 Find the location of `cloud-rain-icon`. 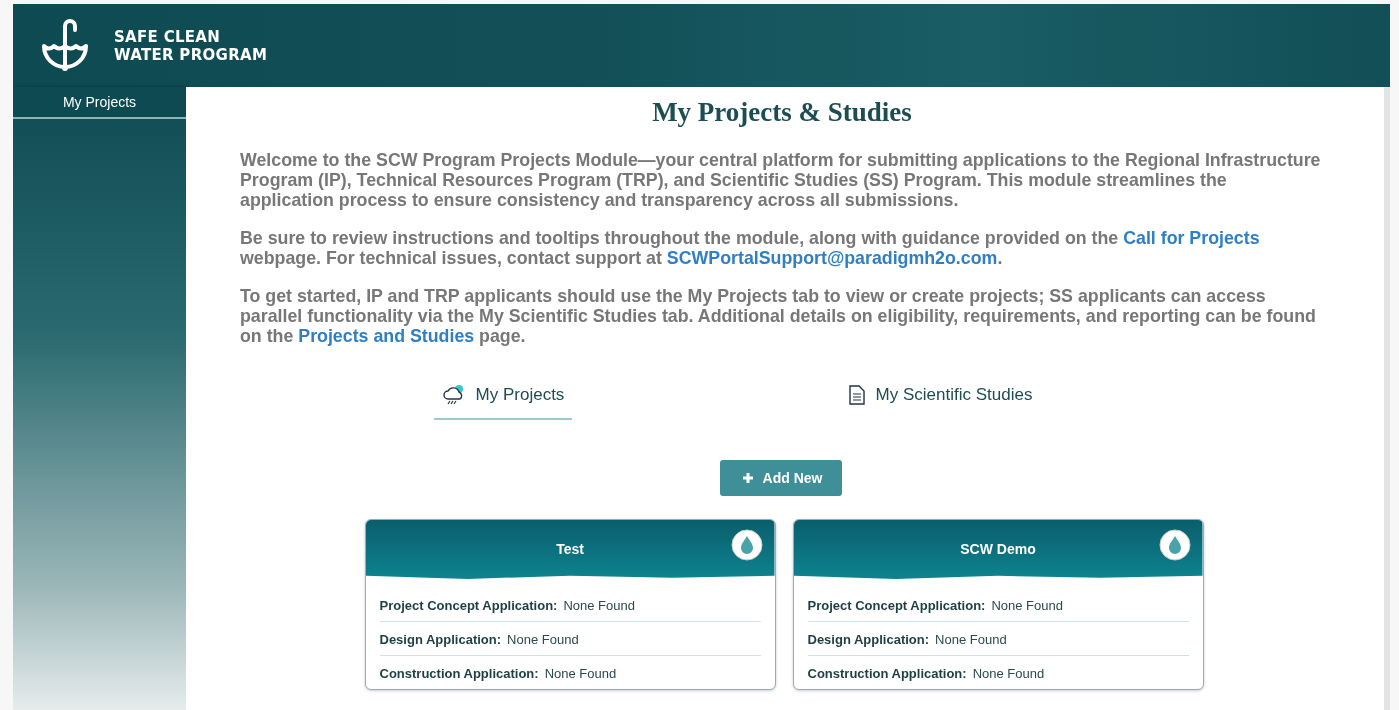

cloud-rain-icon is located at coordinates (453, 395).